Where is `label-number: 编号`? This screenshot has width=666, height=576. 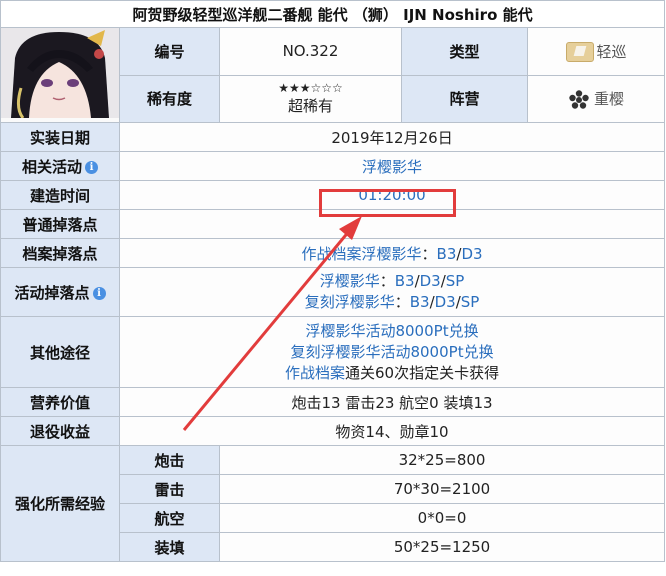
label-number: 编号 is located at coordinates (169, 51).